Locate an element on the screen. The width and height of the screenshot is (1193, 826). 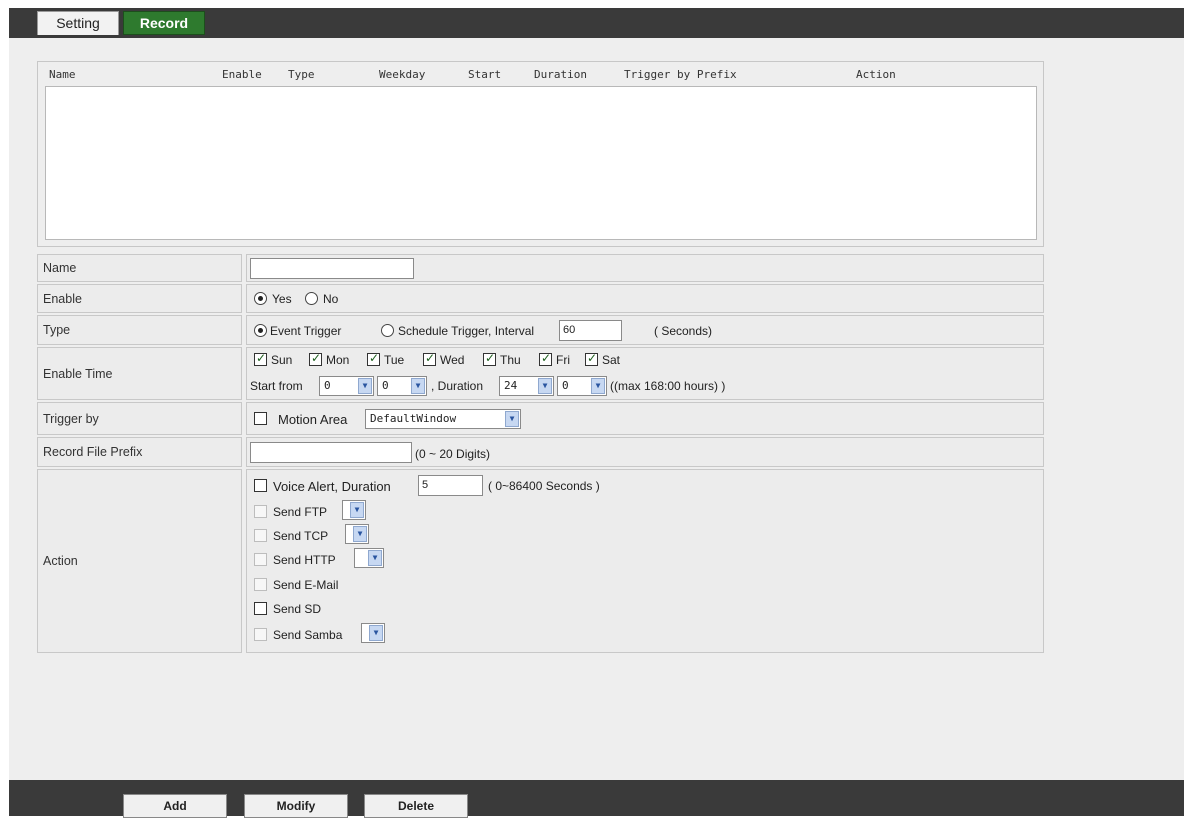
send-ftp-select: ▼ is located at coordinates (354, 510).